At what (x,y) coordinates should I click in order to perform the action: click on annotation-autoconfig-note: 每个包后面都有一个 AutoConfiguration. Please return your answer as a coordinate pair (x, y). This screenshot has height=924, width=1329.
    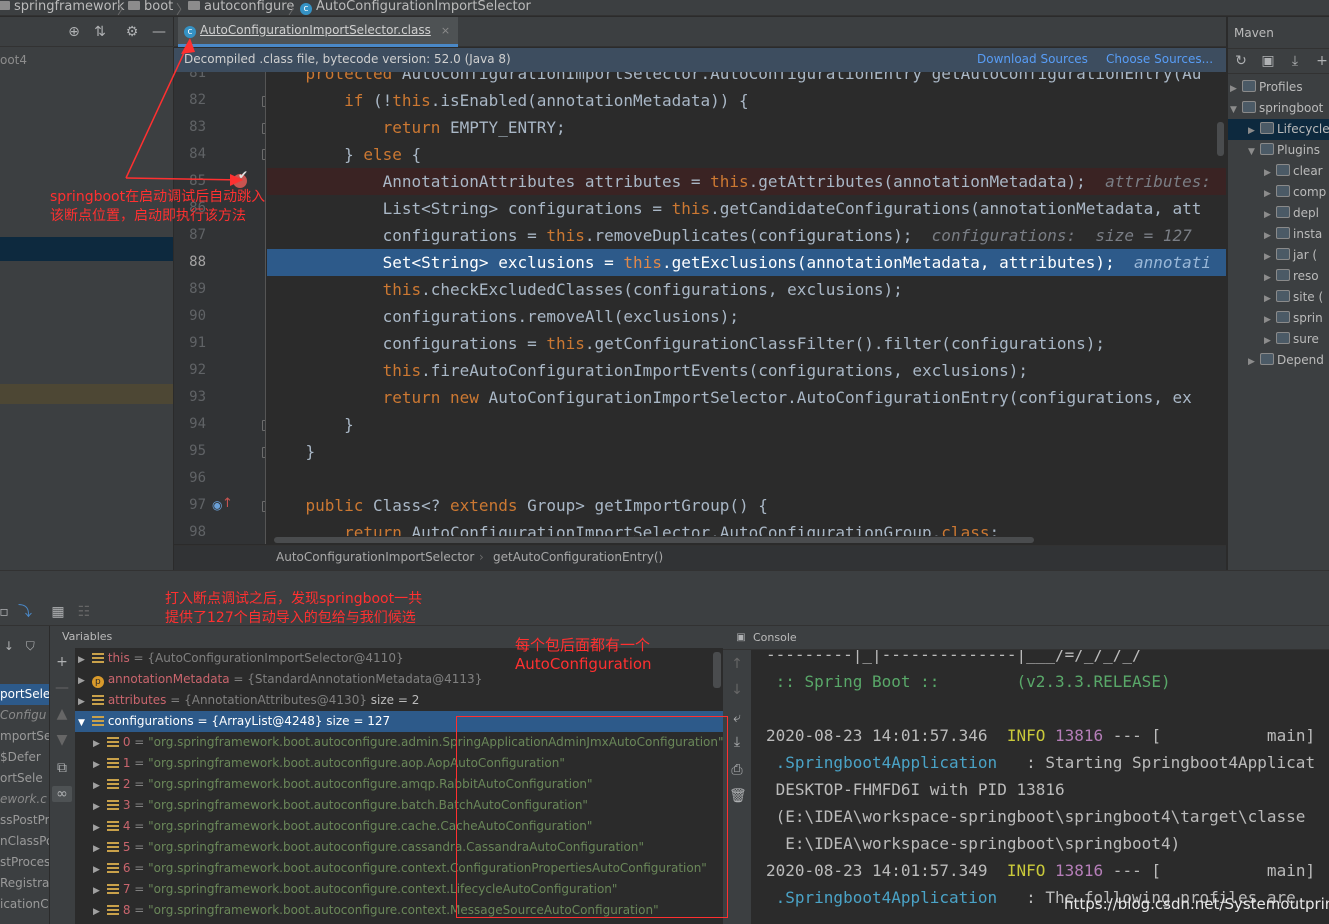
    Looking at the image, I should click on (583, 654).